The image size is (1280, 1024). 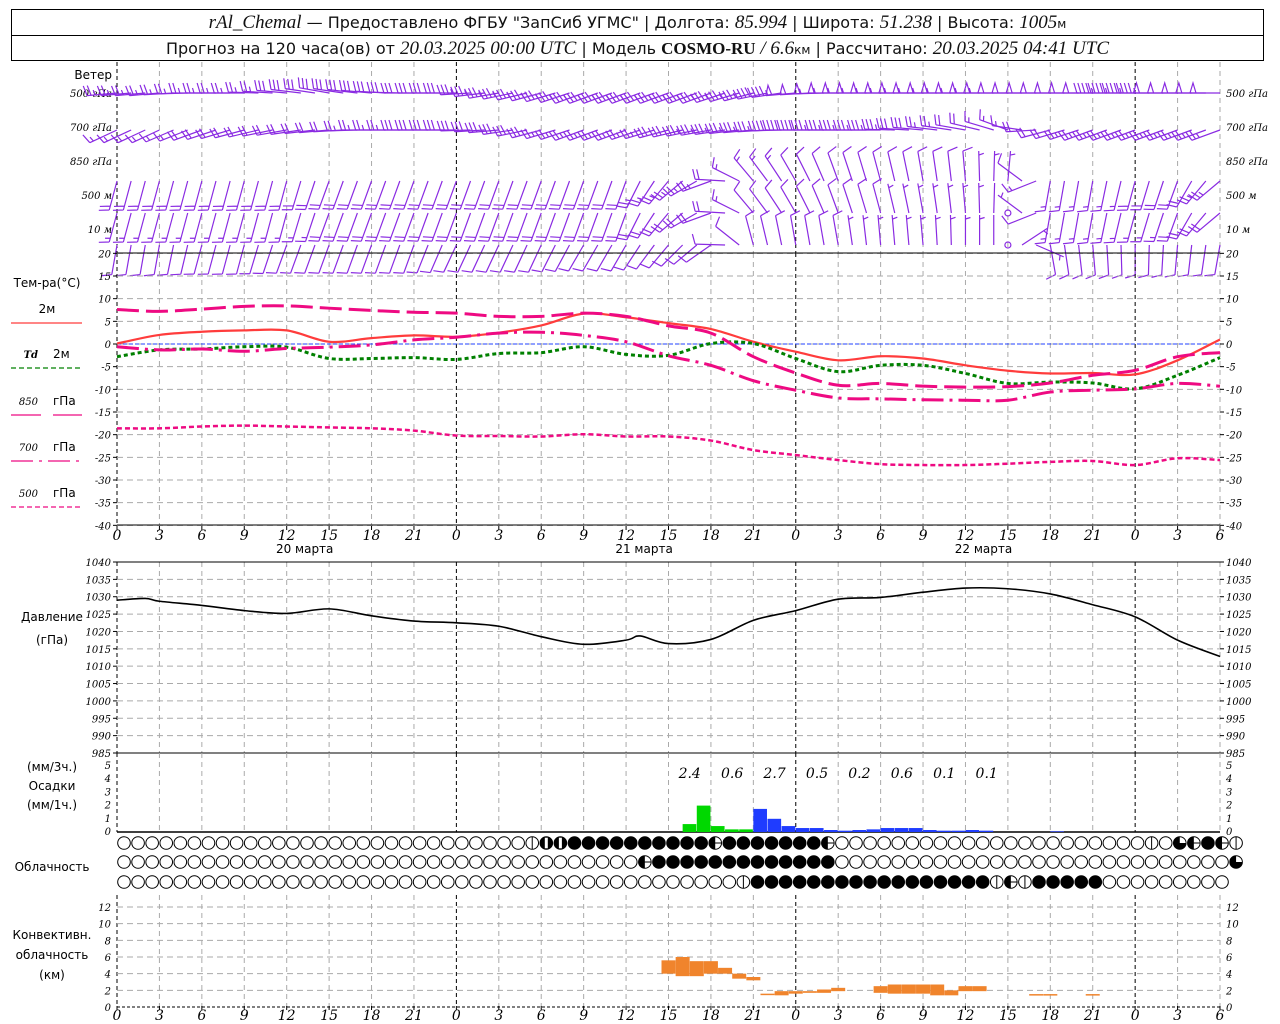 What do you see at coordinates (1057, 831) in the screenshot?
I see `precip-bar` at bounding box center [1057, 831].